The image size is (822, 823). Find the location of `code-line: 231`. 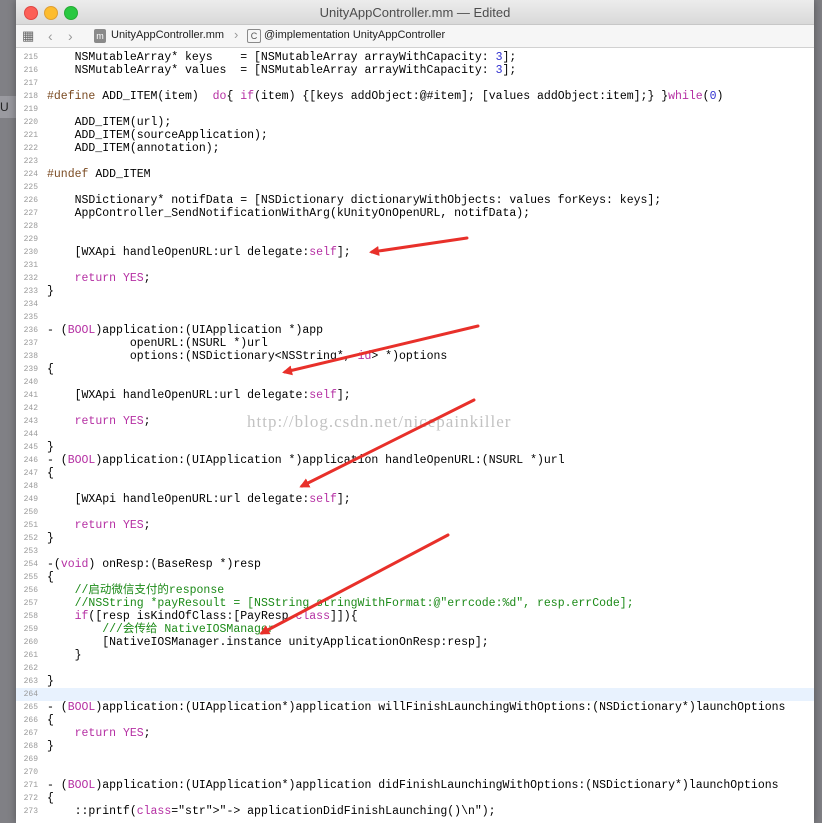

code-line: 231 is located at coordinates (415, 265).